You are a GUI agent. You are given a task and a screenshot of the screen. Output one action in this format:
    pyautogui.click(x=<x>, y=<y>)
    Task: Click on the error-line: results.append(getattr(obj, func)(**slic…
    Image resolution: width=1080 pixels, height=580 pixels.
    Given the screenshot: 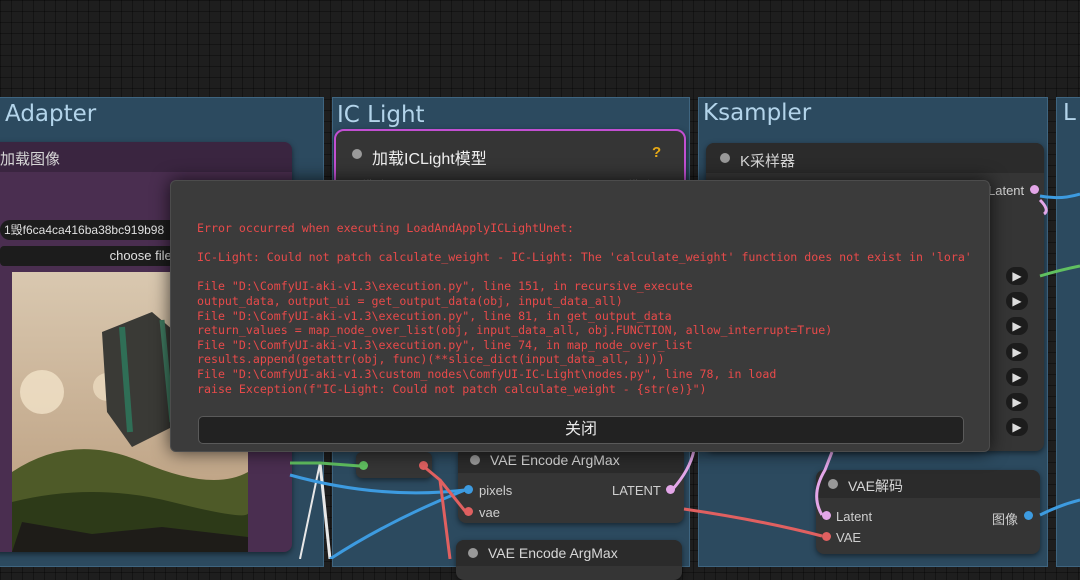 What is the action you would take?
    pyautogui.click(x=431, y=359)
    